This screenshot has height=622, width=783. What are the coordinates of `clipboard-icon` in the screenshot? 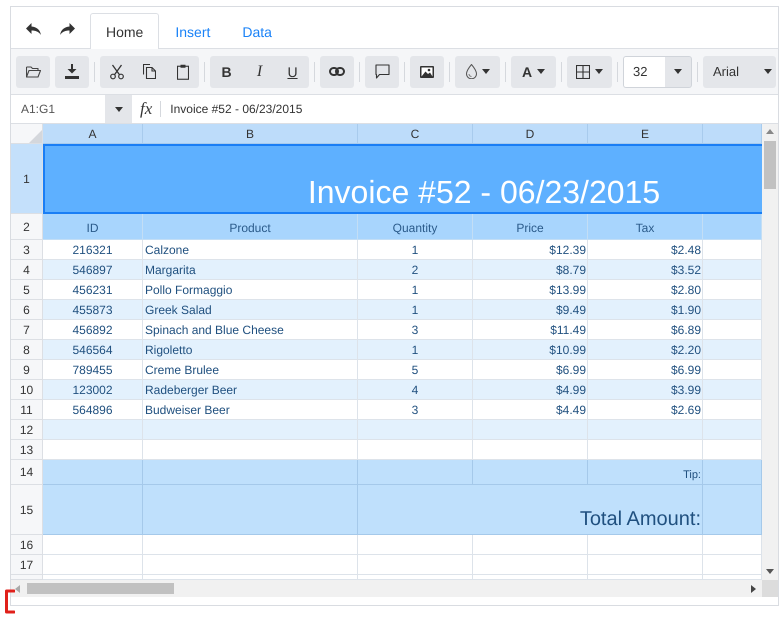 It's located at (182, 72).